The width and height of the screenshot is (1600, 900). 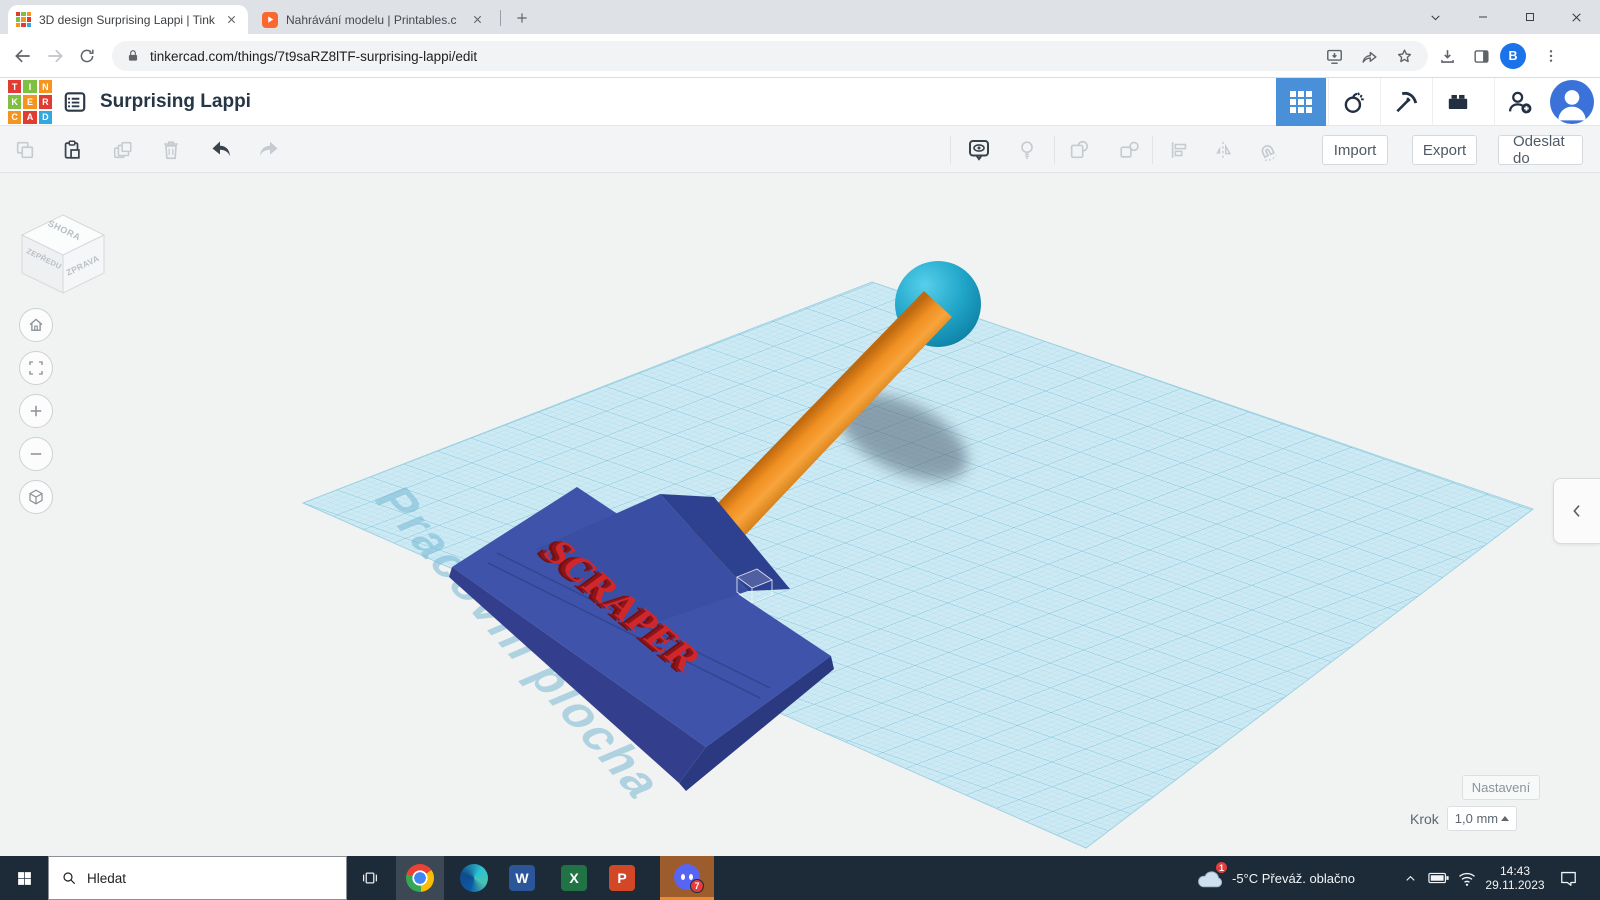 What do you see at coordinates (1221, 867) in the screenshot?
I see `weather-alert-badge: 1` at bounding box center [1221, 867].